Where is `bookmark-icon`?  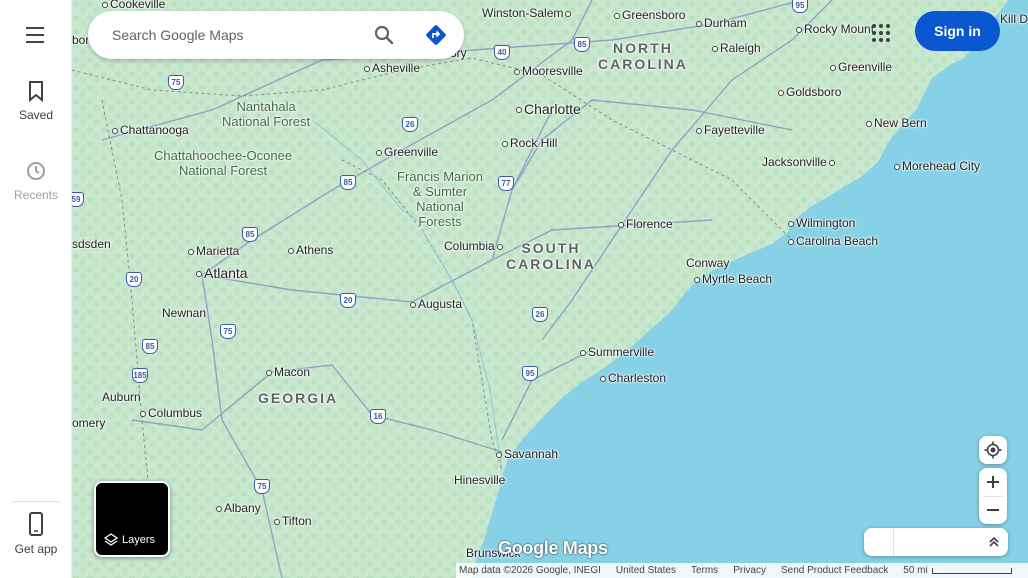
bookmark-icon is located at coordinates (36, 91).